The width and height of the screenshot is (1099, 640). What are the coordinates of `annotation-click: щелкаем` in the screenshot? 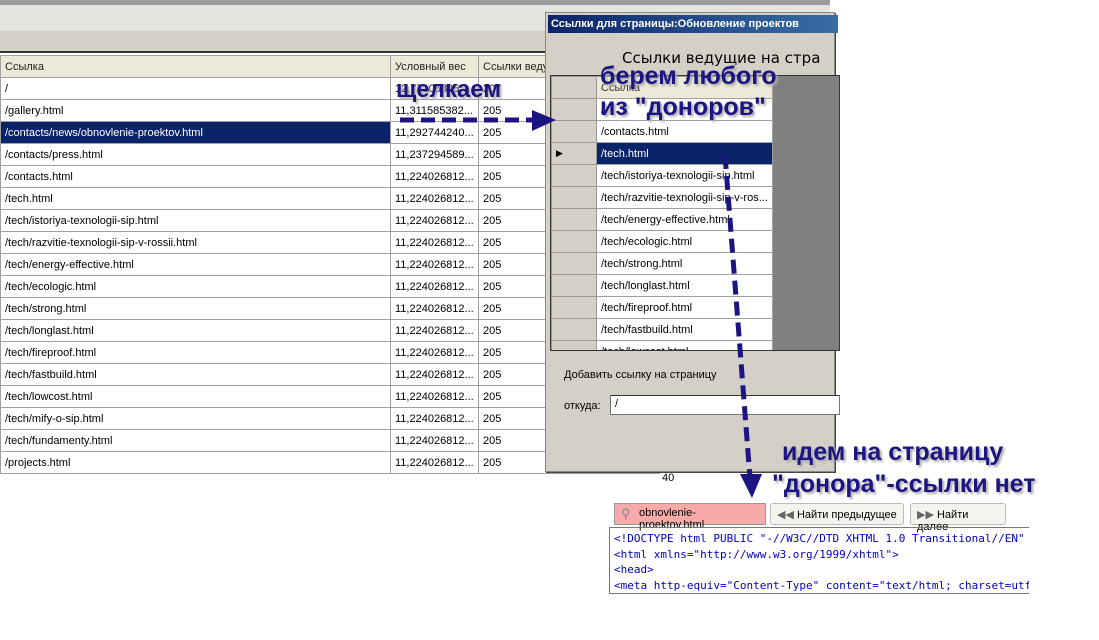 It's located at (448, 89).